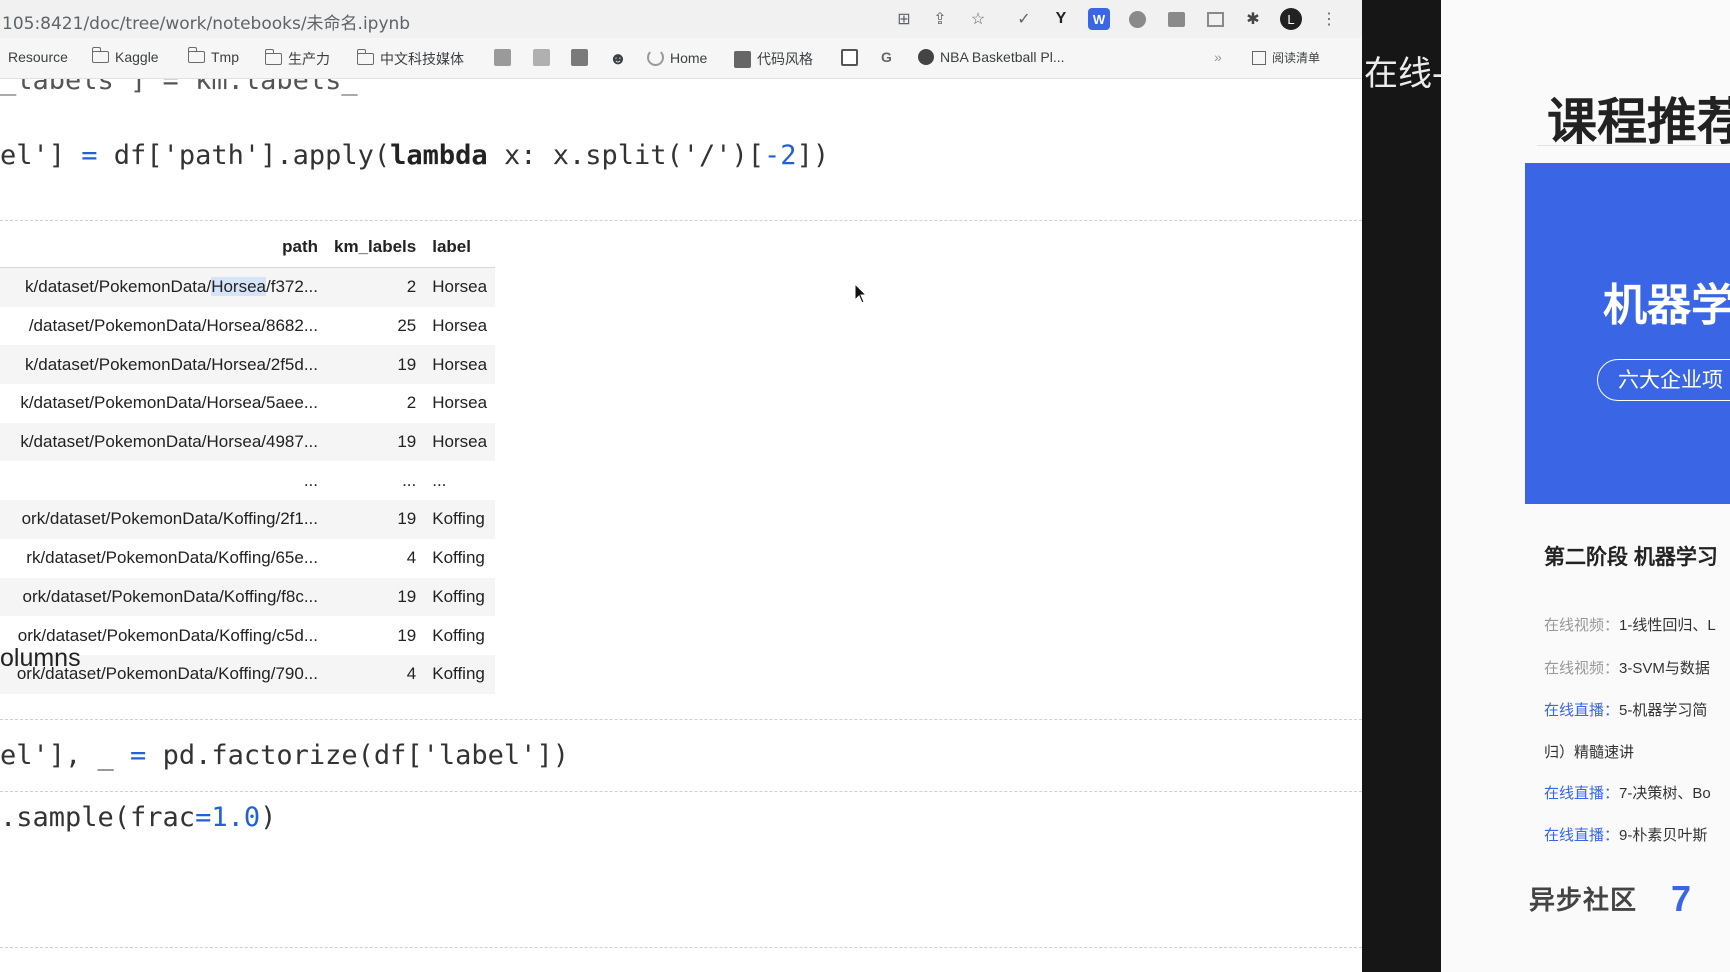 This screenshot has width=1730, height=972. Describe the element at coordinates (940, 19) in the screenshot. I see `share-icon: ⇪` at that location.